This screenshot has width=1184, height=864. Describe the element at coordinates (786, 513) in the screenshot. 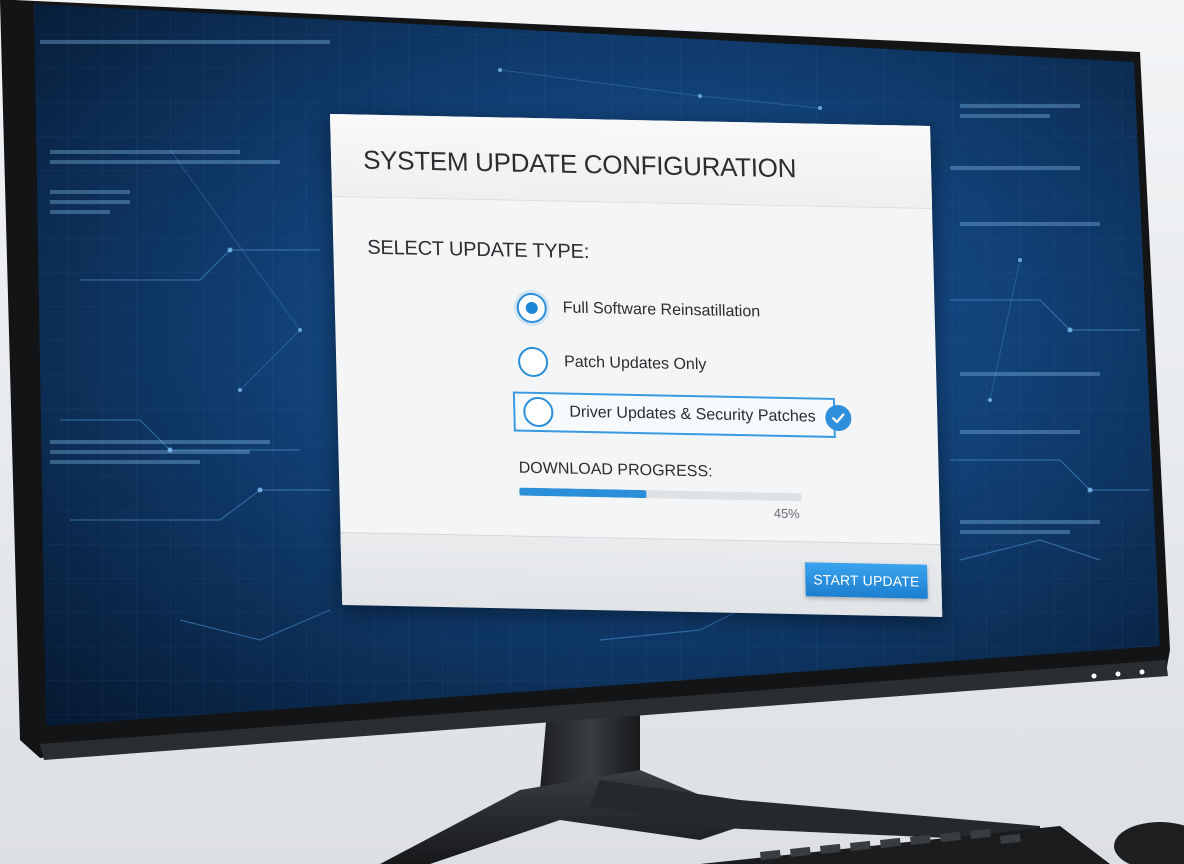

I see `progress-percent: 45%` at that location.